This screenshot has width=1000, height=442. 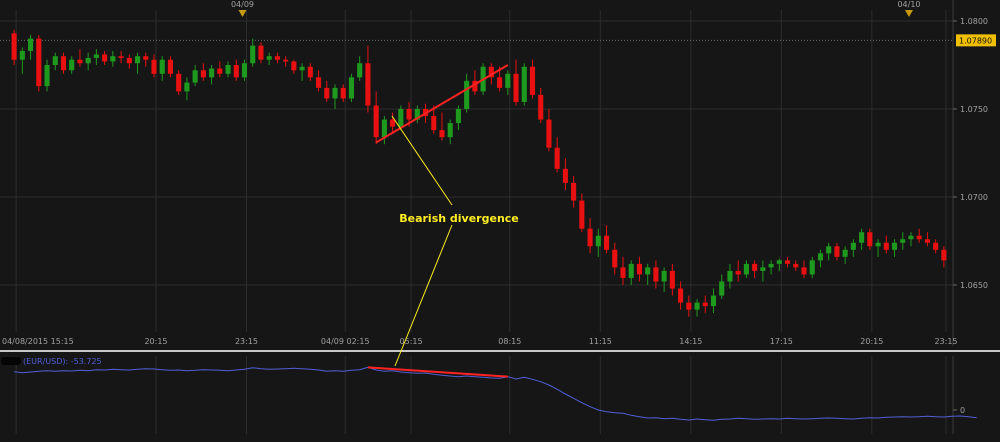 I want to click on time-axis-label: 04/09 02:15, so click(x=345, y=341).